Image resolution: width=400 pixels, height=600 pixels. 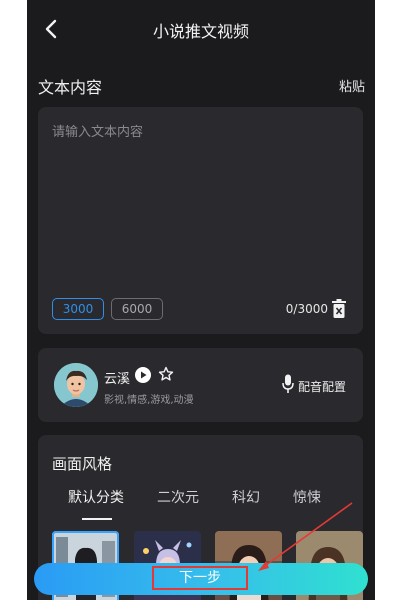 What do you see at coordinates (117, 379) in the screenshot?
I see `voice-name: 云溪` at bounding box center [117, 379].